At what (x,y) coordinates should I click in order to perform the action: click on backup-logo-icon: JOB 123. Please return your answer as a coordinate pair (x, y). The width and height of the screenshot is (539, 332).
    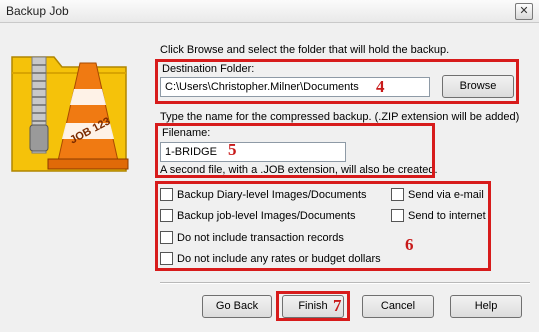
    Looking at the image, I should click on (70, 114).